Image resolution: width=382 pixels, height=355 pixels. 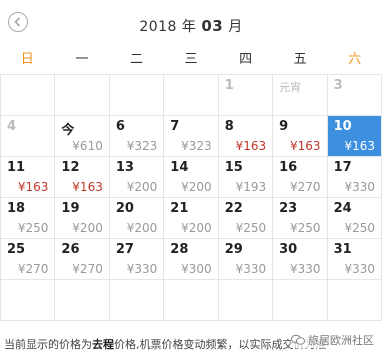 I want to click on day-number: 26, so click(x=70, y=249).